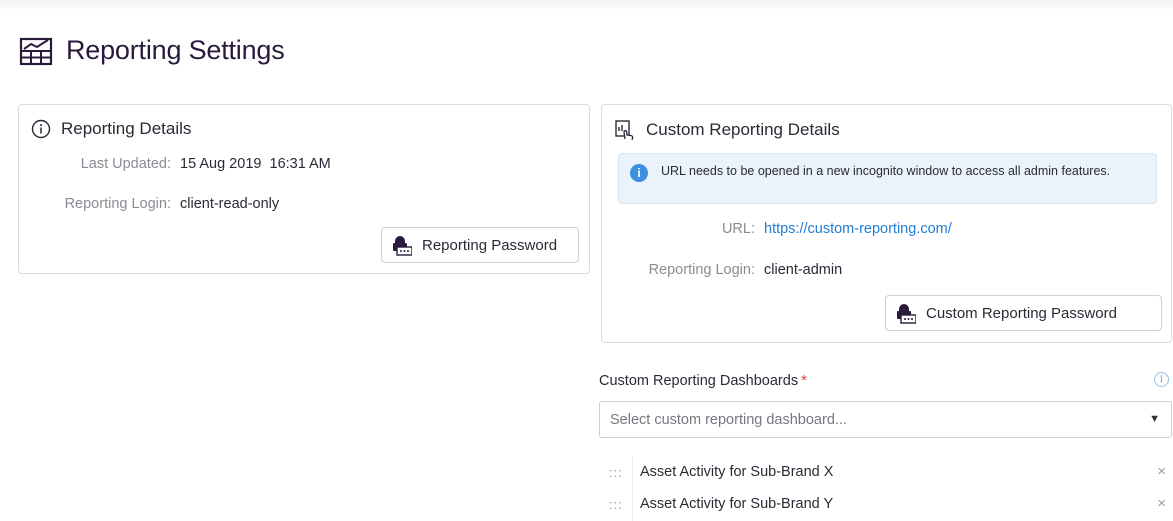 The image size is (1173, 521). What do you see at coordinates (885, 505) in the screenshot?
I see `dashboard-item: ::: Asset Activity for Sub-Brand Y ×` at bounding box center [885, 505].